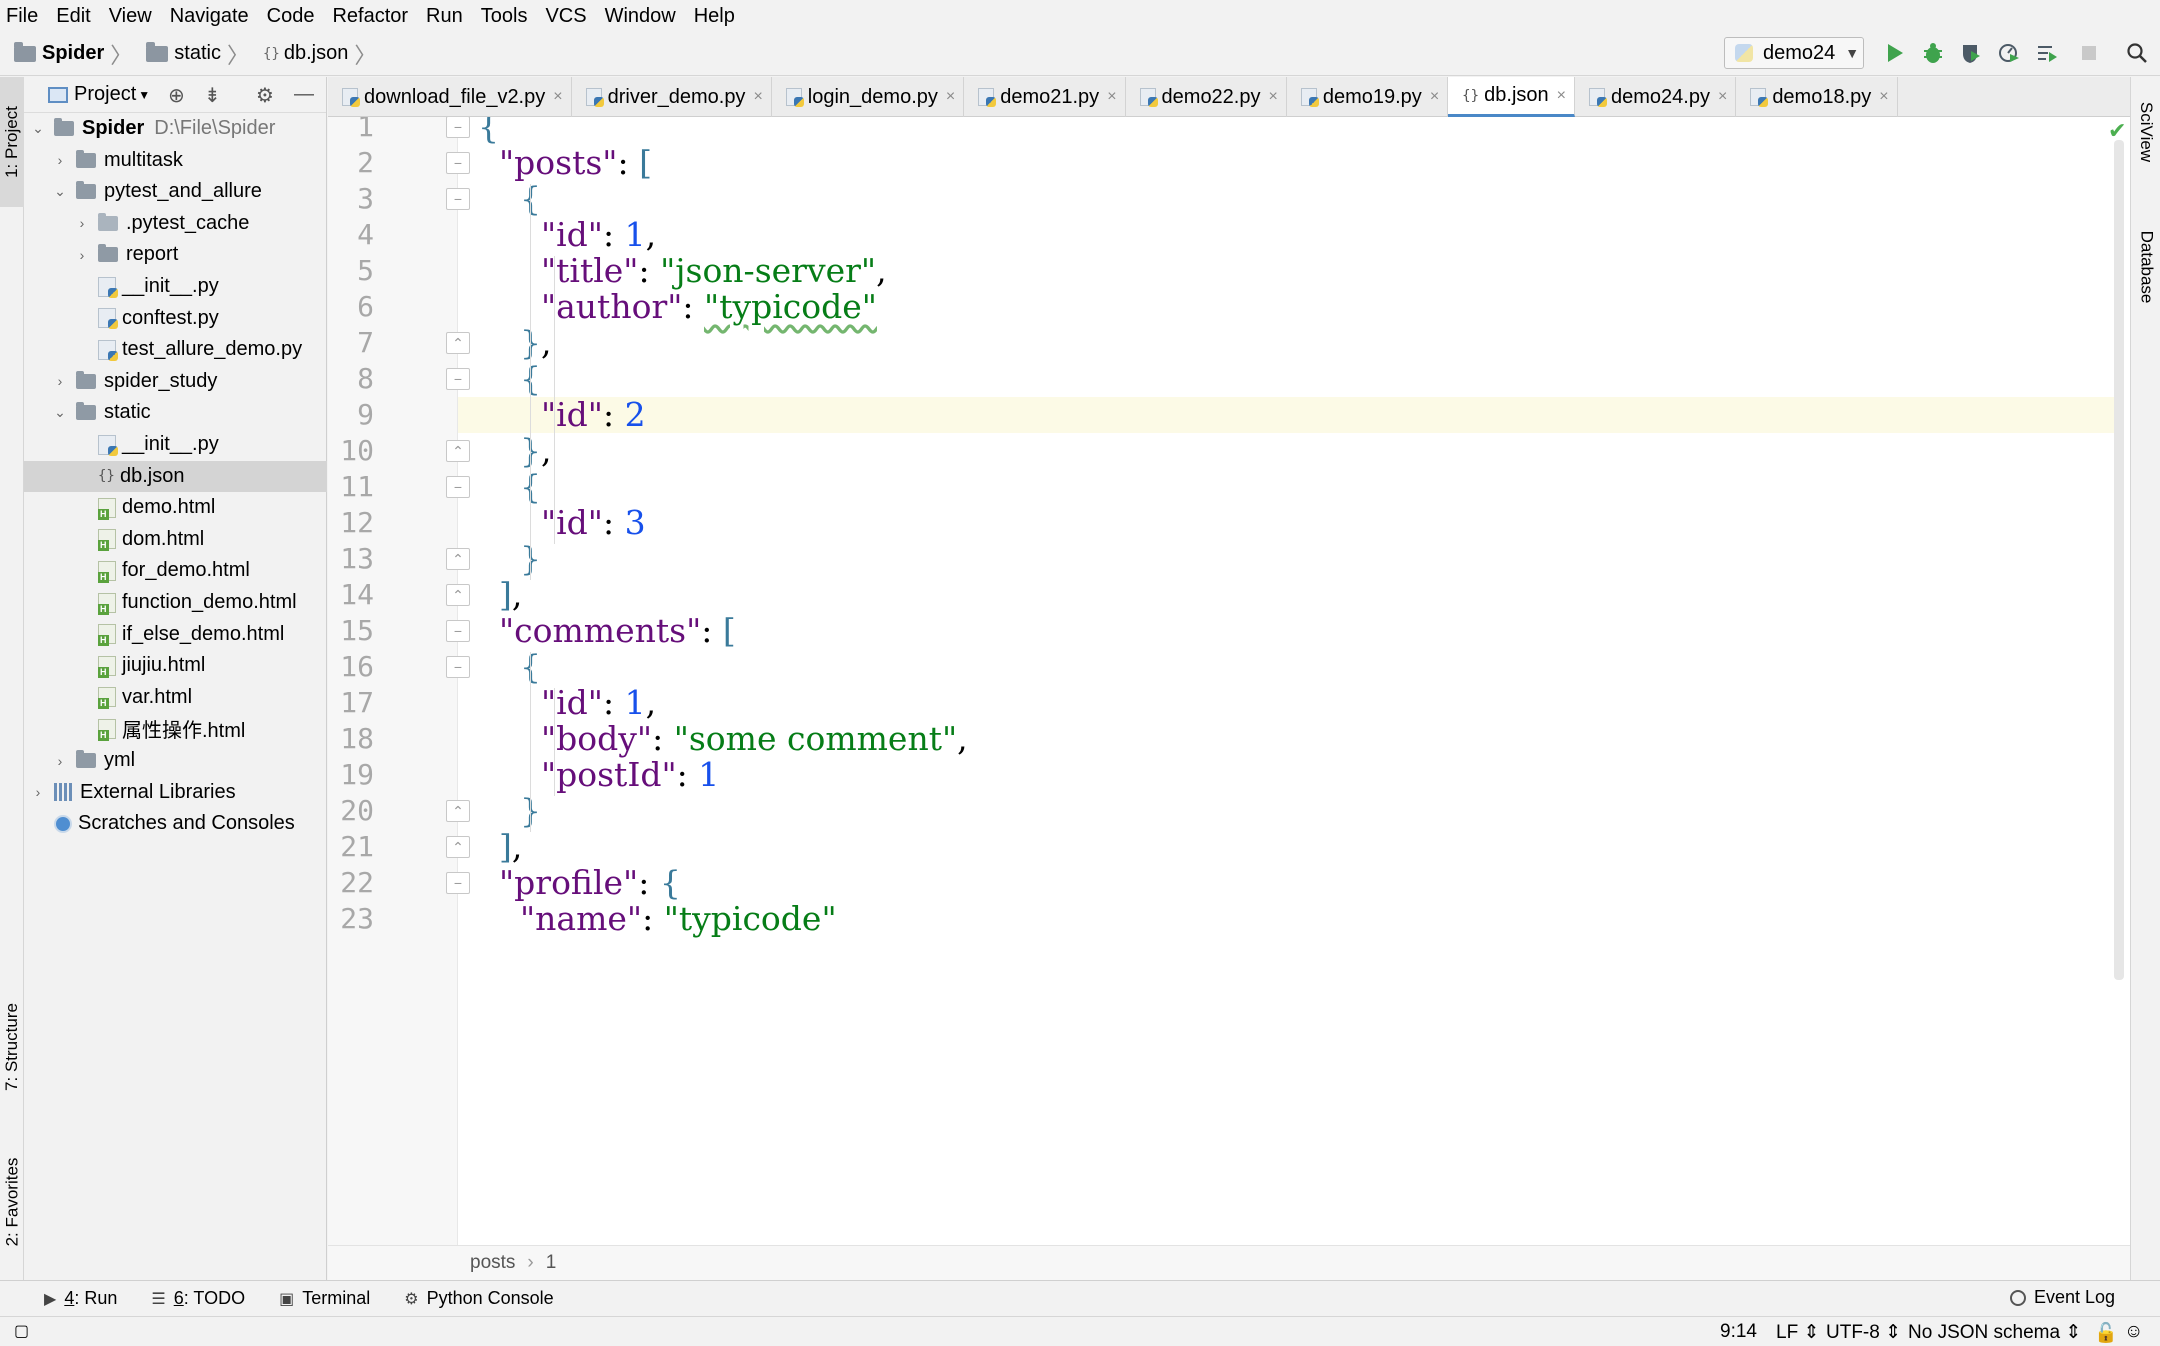  What do you see at coordinates (175, 602) in the screenshot?
I see `tree-item: function_demo.html` at bounding box center [175, 602].